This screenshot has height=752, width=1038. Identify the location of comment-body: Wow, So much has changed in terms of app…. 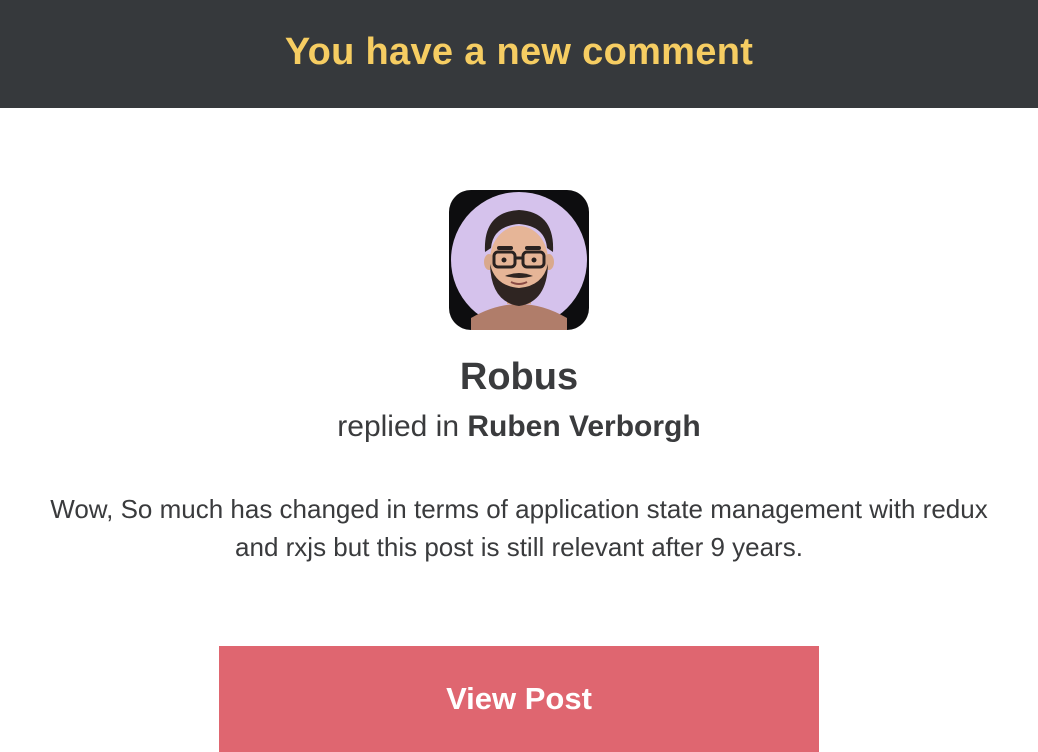
(519, 528).